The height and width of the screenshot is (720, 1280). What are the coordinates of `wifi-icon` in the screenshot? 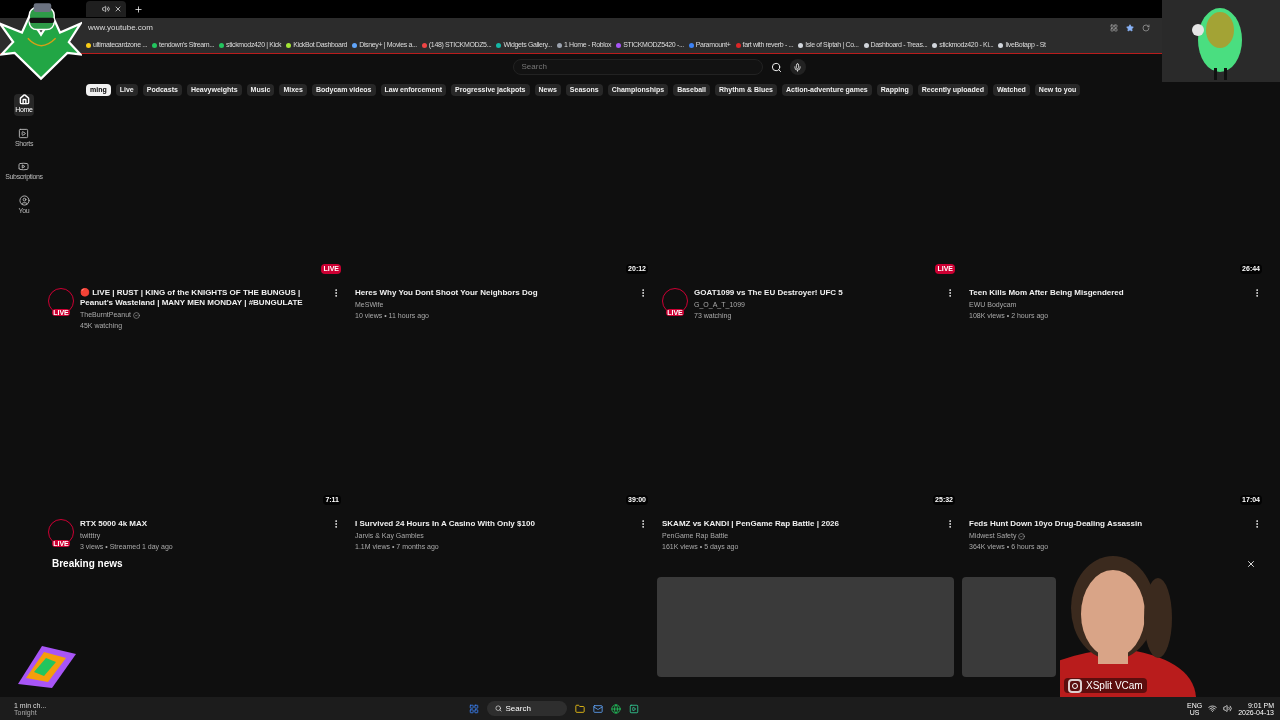 It's located at (1213, 708).